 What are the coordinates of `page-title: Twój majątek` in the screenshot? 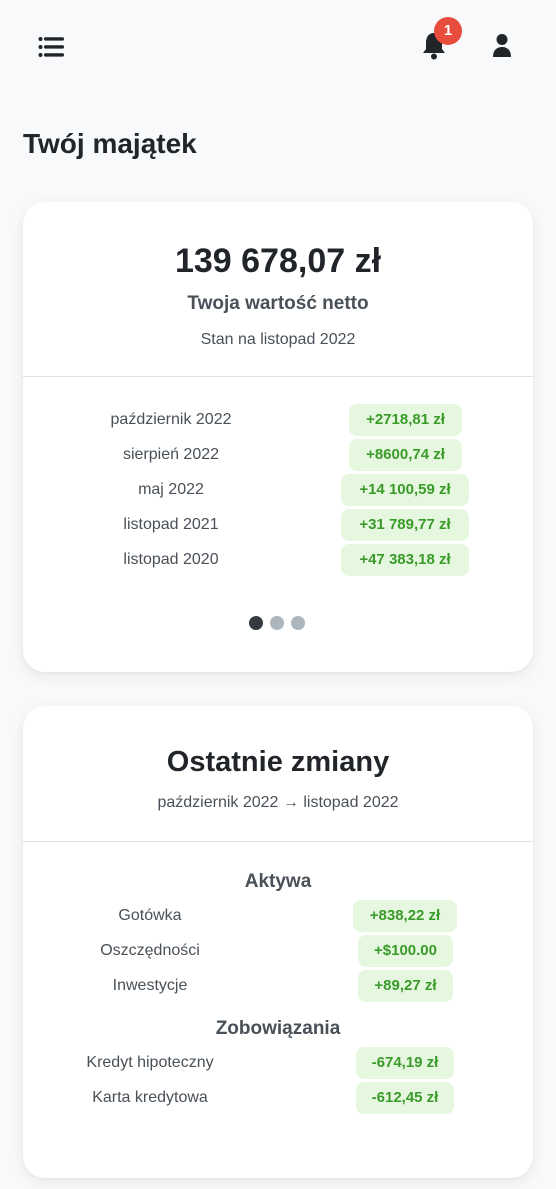 It's located at (110, 143).